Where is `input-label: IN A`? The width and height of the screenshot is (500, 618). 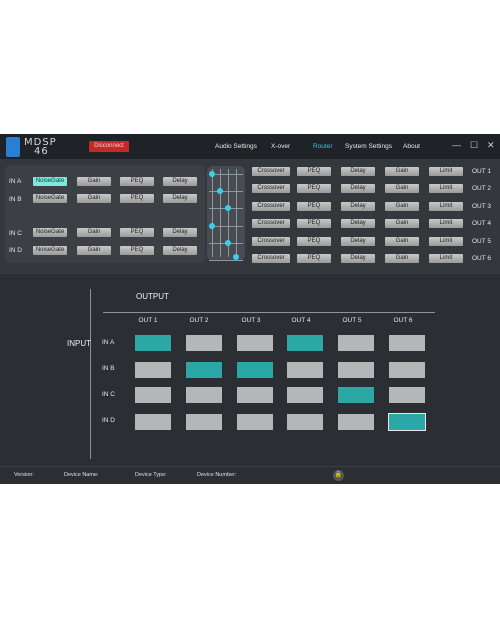
input-label: IN A is located at coordinates (15, 181).